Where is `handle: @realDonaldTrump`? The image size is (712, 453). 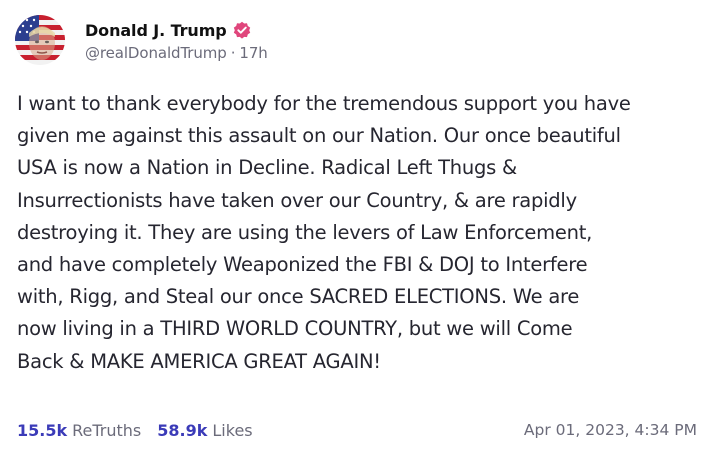 handle: @realDonaldTrump is located at coordinates (156, 53).